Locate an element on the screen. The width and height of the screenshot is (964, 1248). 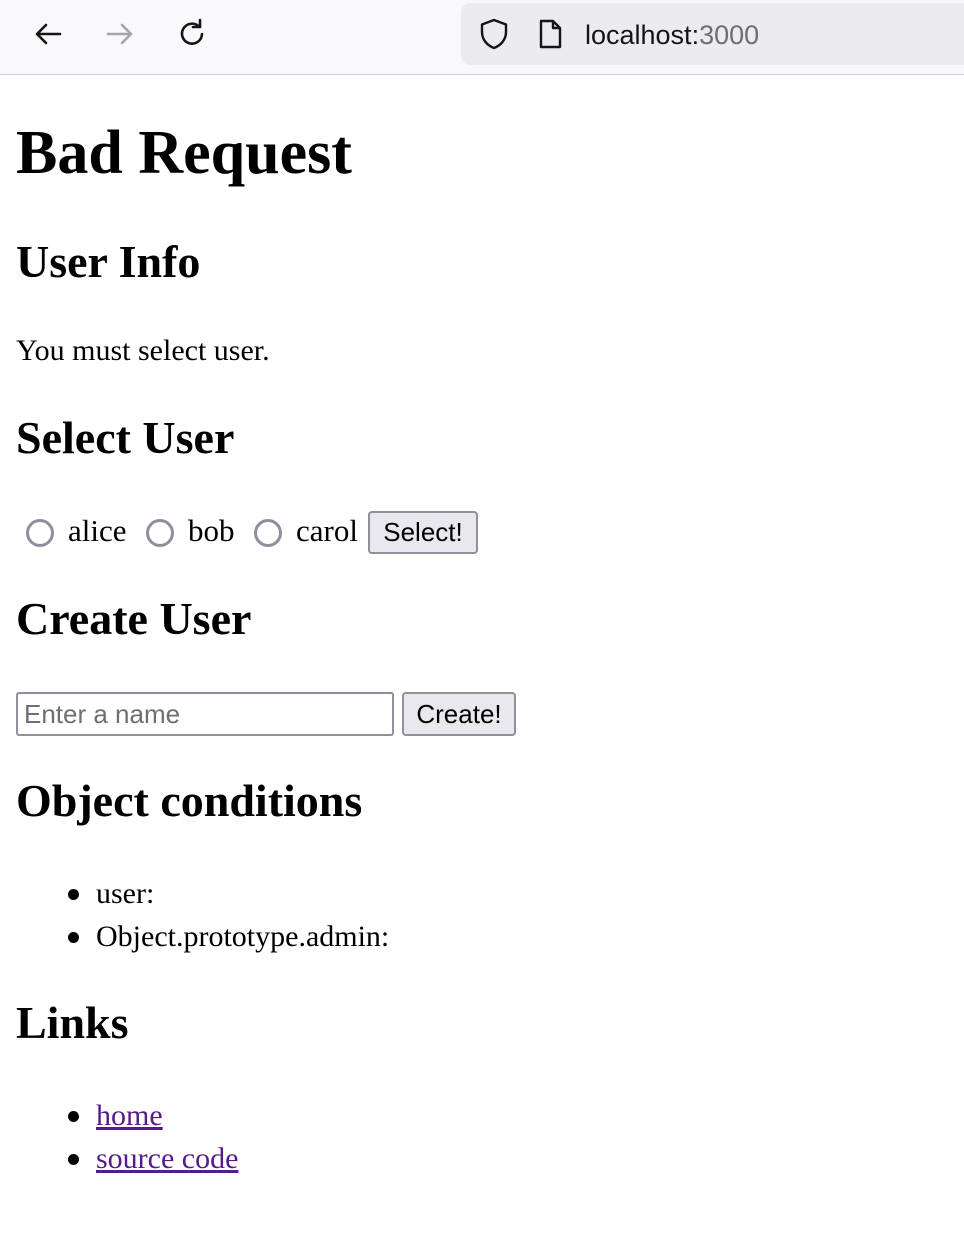
radio-label-alice: alice is located at coordinates (97, 530).